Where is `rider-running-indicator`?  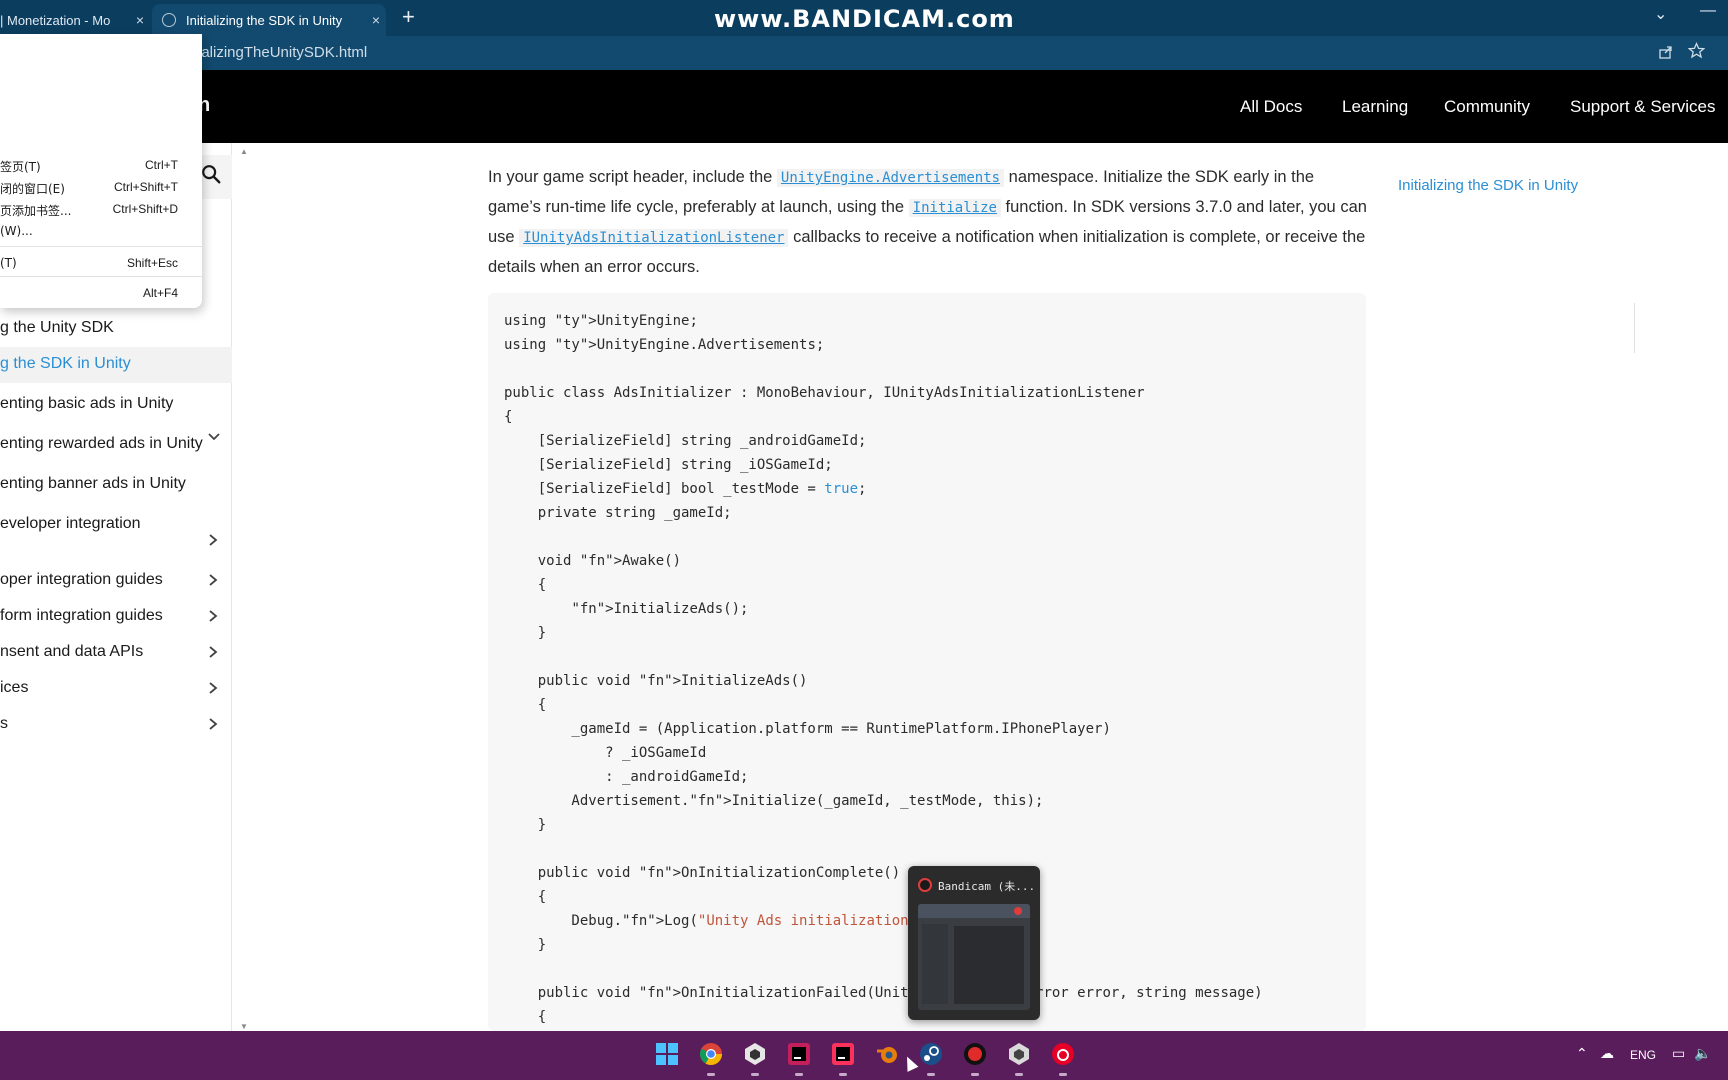 rider-running-indicator is located at coordinates (799, 1074).